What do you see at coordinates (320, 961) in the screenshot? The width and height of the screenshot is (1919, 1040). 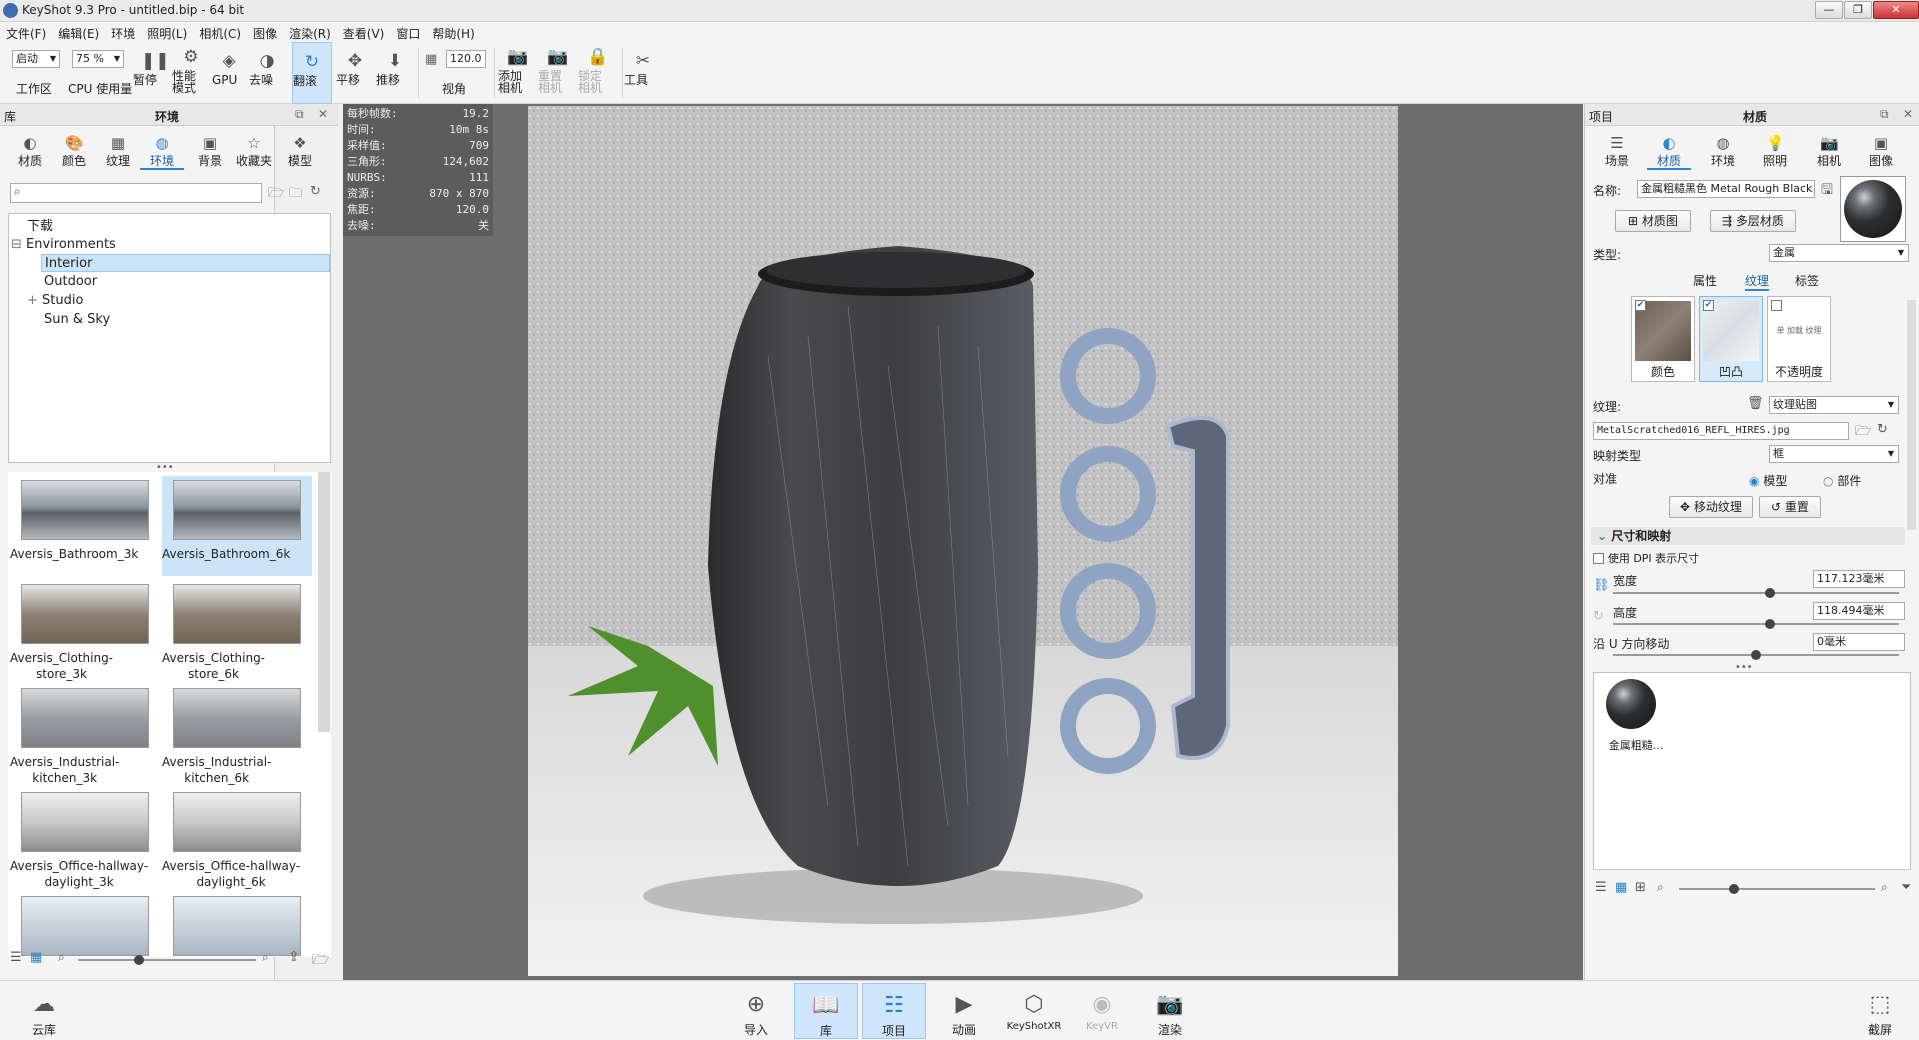 I see `import-folder-icon: 🗁` at bounding box center [320, 961].